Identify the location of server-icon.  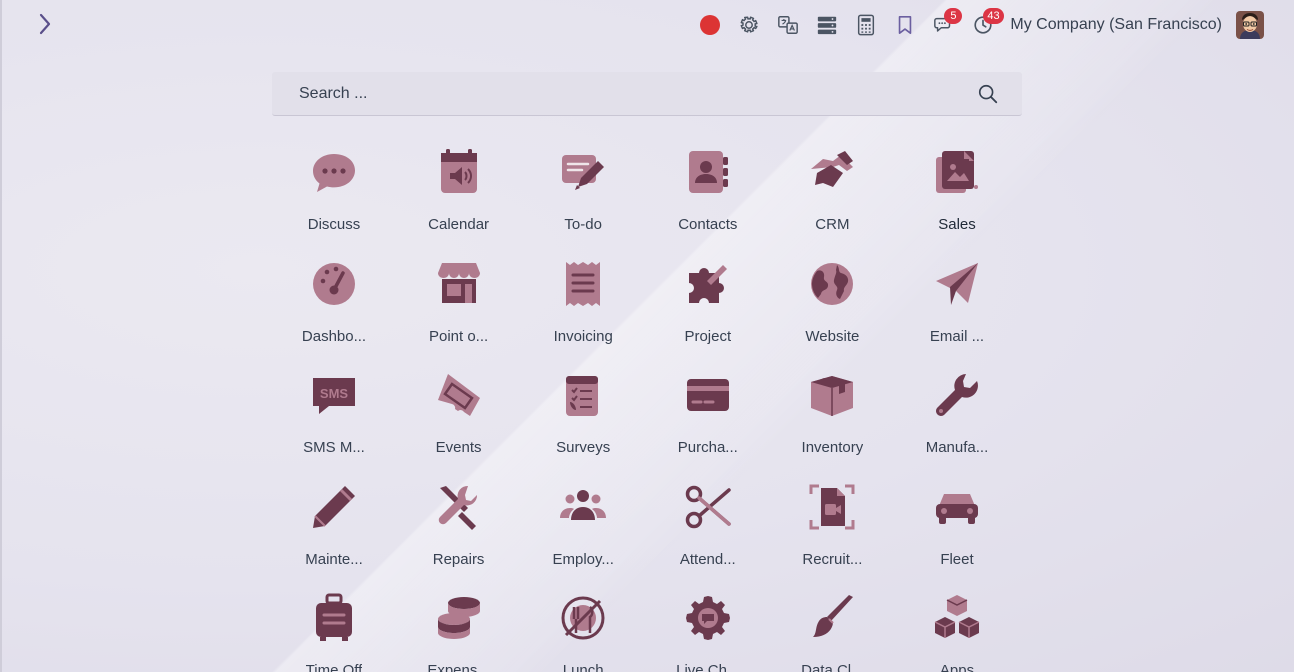
(827, 25).